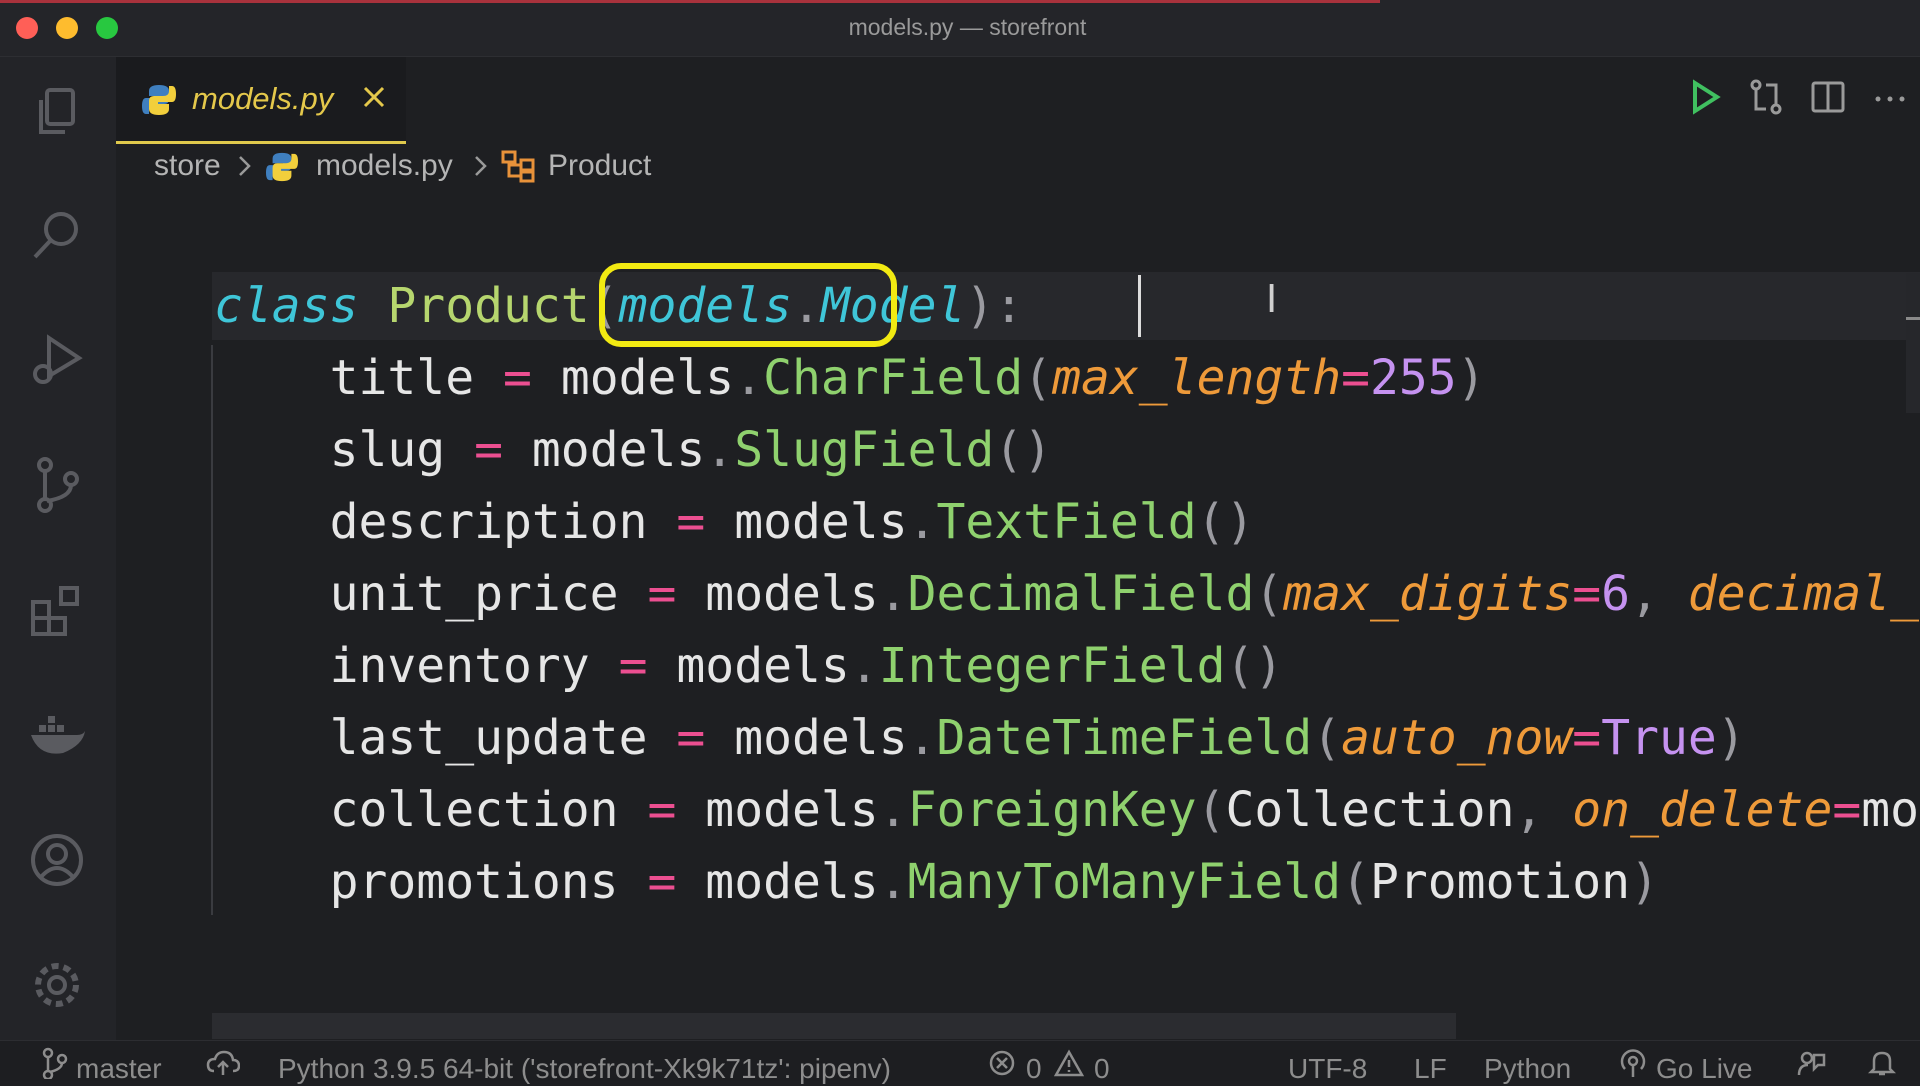  I want to click on warning-count: 0, so click(1102, 1069).